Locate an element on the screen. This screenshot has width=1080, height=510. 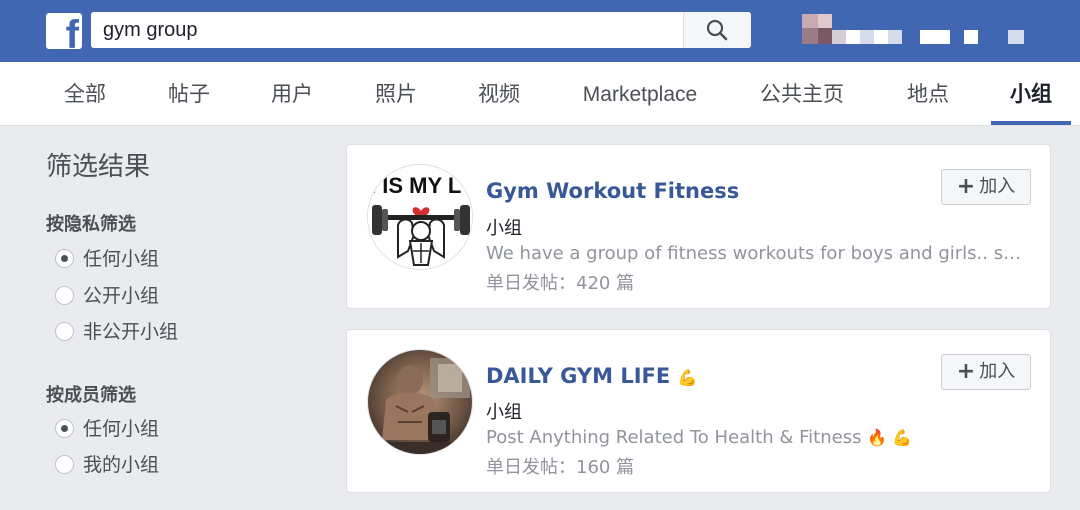
tab-videos: 视频 is located at coordinates (499, 94).